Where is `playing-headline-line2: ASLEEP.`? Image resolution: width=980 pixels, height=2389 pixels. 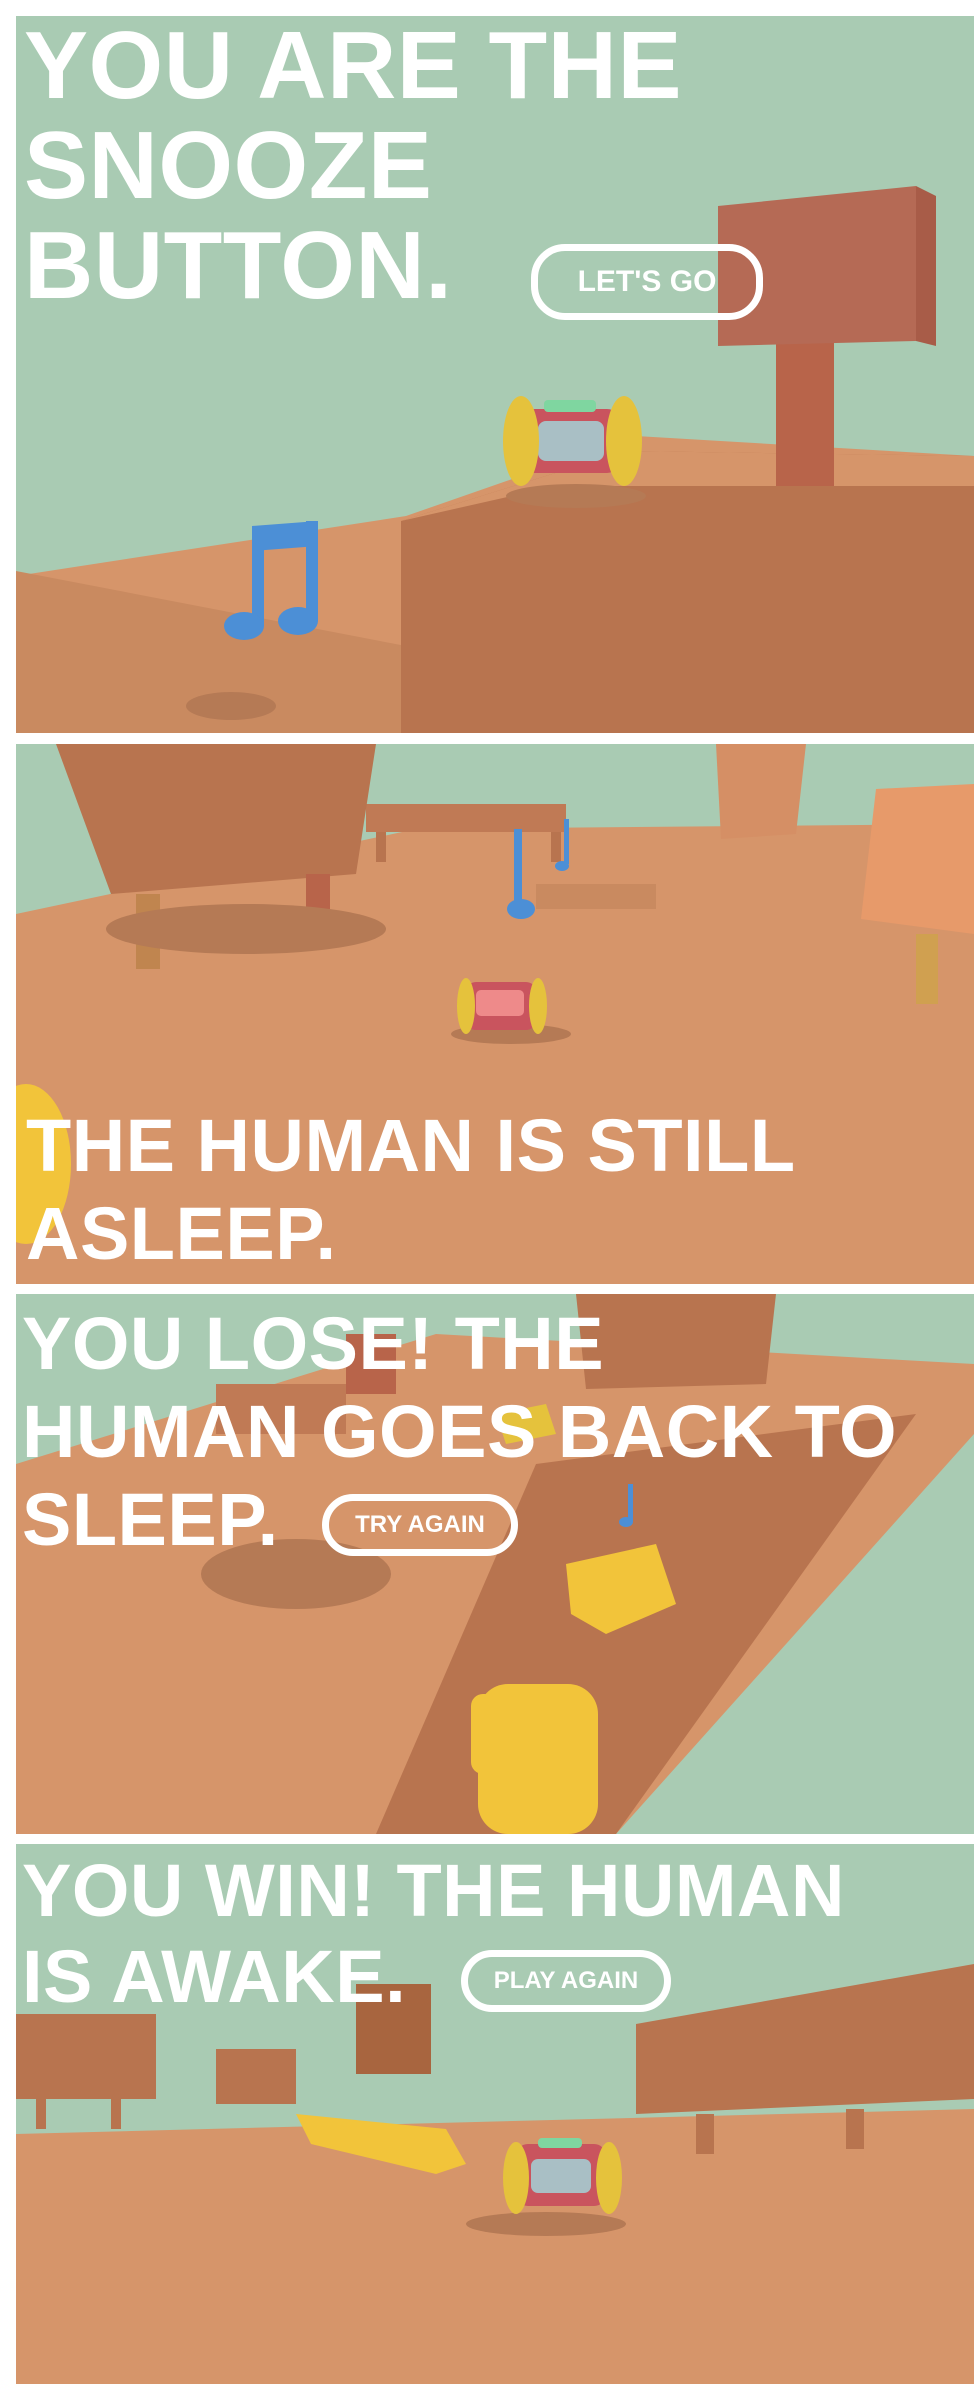 playing-headline-line2: ASLEEP. is located at coordinates (181, 1233).